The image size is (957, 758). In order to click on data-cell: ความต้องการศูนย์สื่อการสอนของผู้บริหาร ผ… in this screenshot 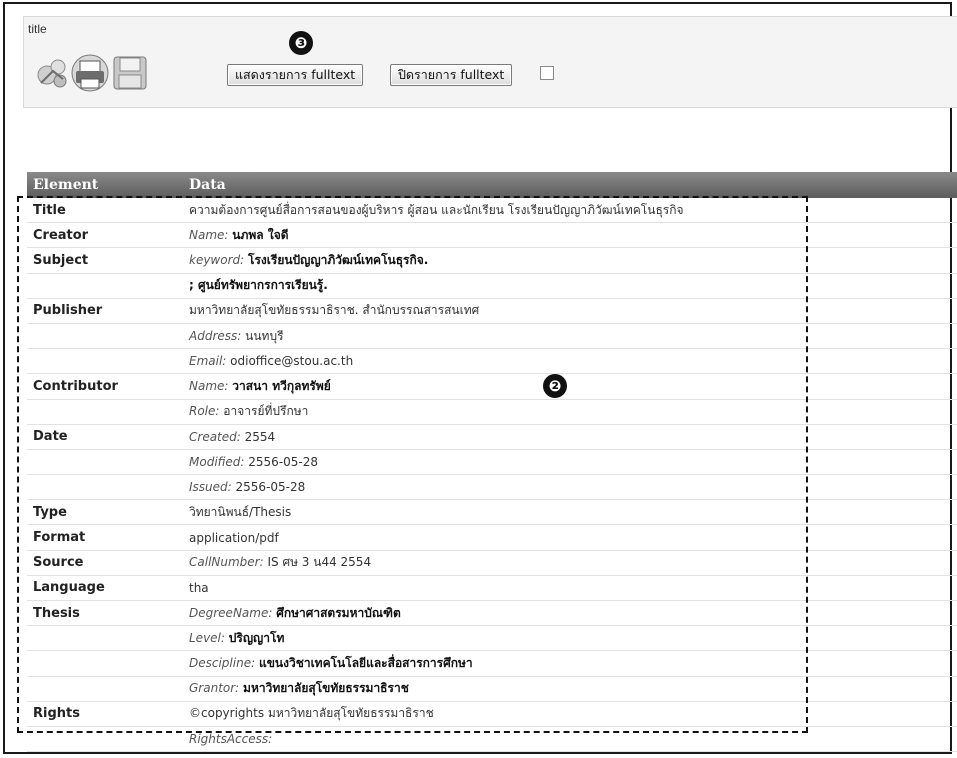, I will do `click(570, 211)`.